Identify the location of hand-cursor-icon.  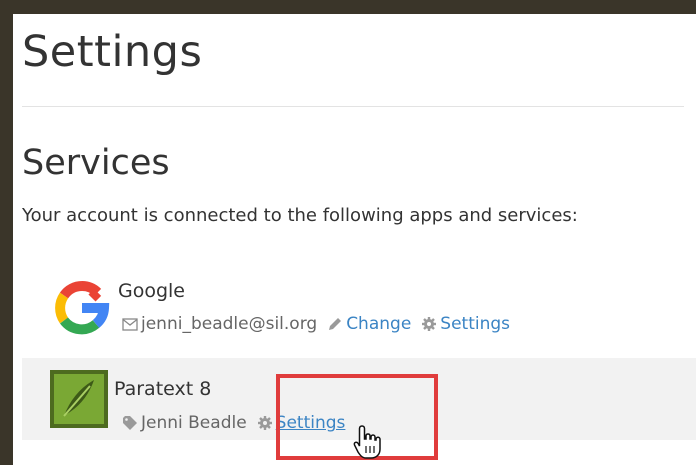
(367, 442).